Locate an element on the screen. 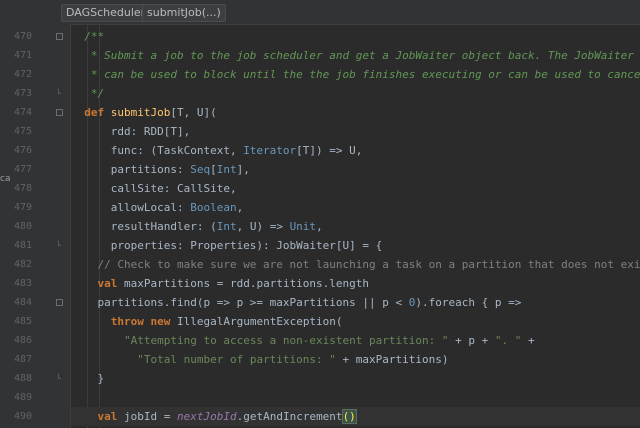 The width and height of the screenshot is (640, 428). code-line: throw new IllegalArgumentException( is located at coordinates (355, 321).